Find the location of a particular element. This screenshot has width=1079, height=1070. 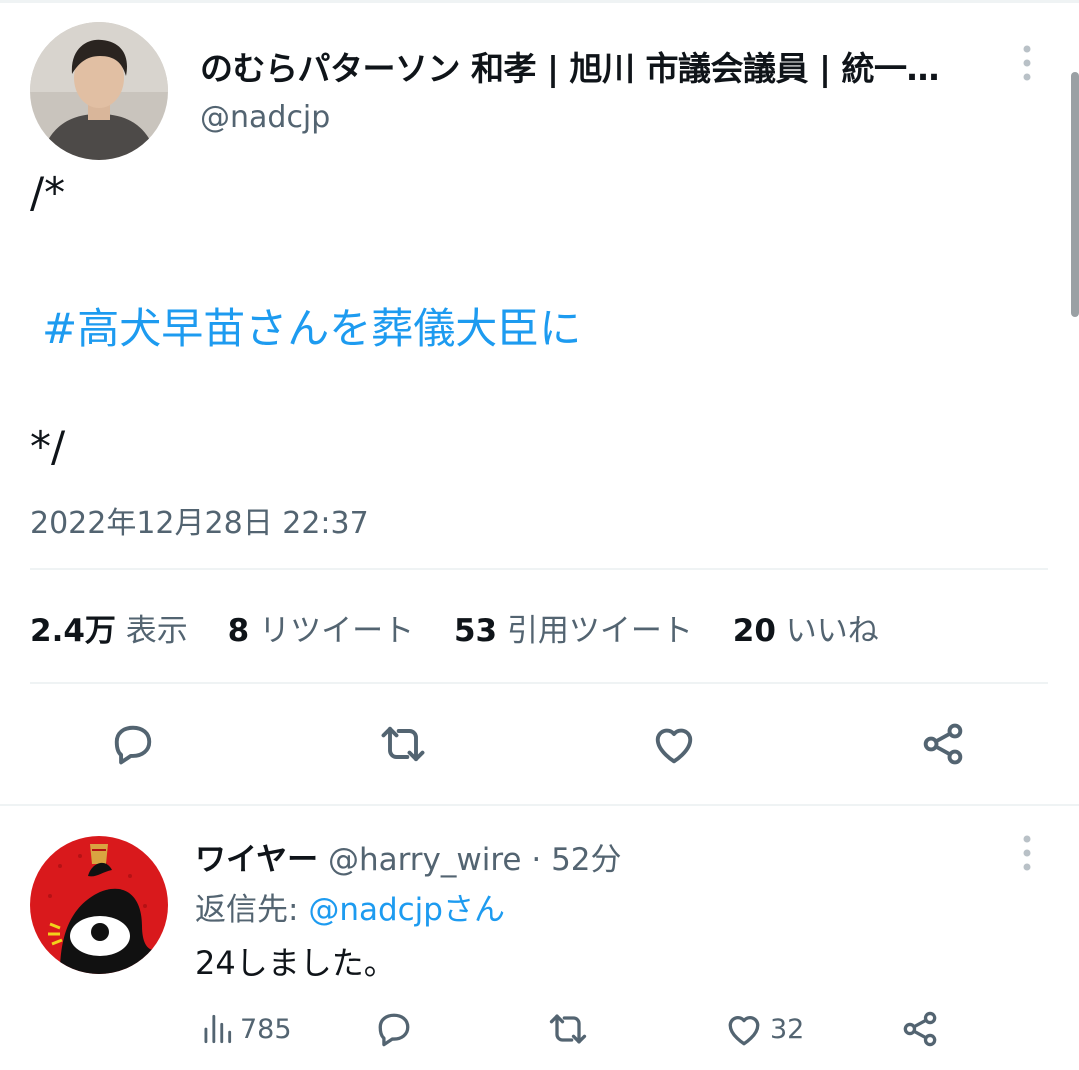

tweet-timestamp: 2022年12月28日 22:37 is located at coordinates (199, 520).